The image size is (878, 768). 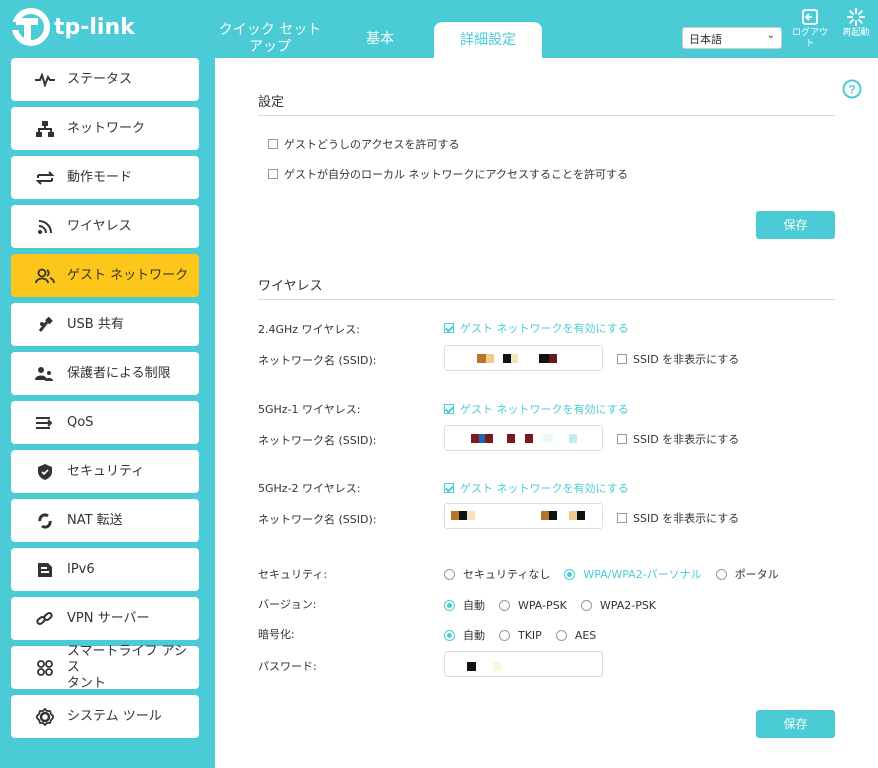 What do you see at coordinates (622, 518) in the screenshot?
I see `band5-2-hide-checkbox` at bounding box center [622, 518].